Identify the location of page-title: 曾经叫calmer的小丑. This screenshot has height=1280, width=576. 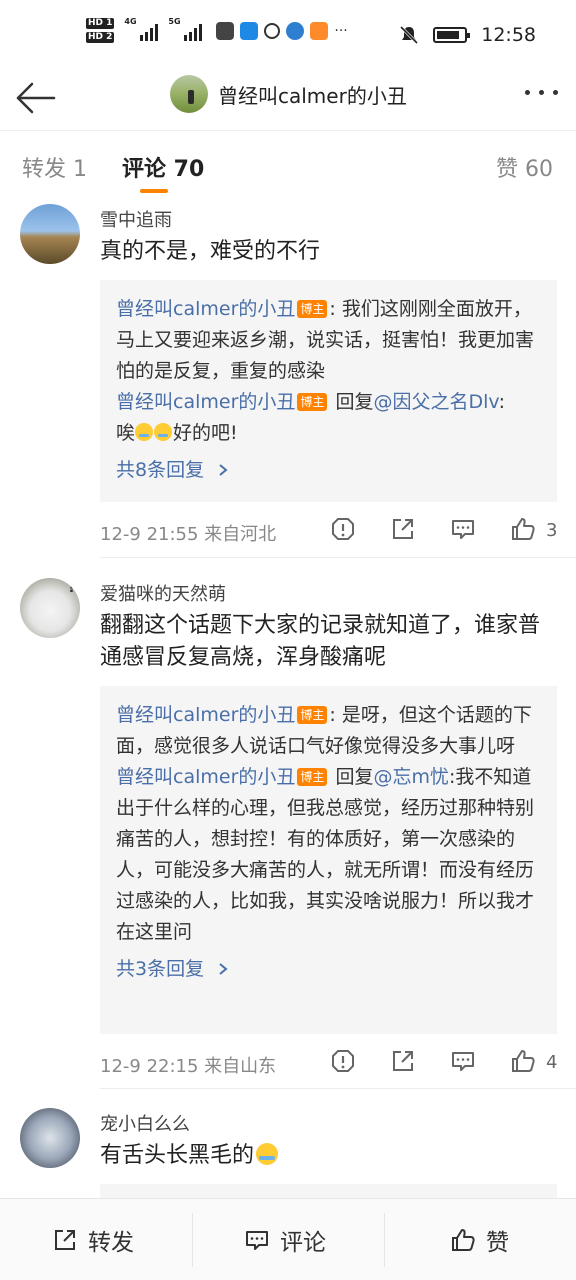
(312, 95).